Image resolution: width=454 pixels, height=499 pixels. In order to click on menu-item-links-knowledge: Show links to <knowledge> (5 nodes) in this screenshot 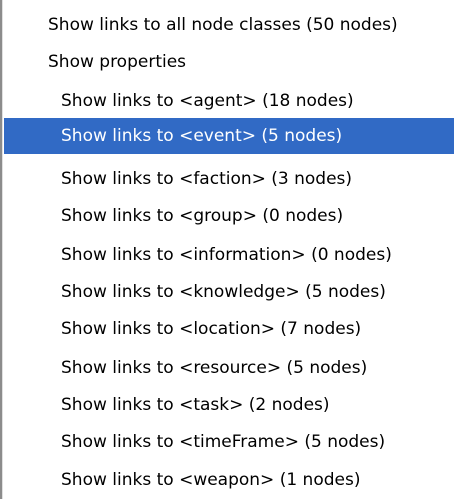, I will do `click(229, 292)`.